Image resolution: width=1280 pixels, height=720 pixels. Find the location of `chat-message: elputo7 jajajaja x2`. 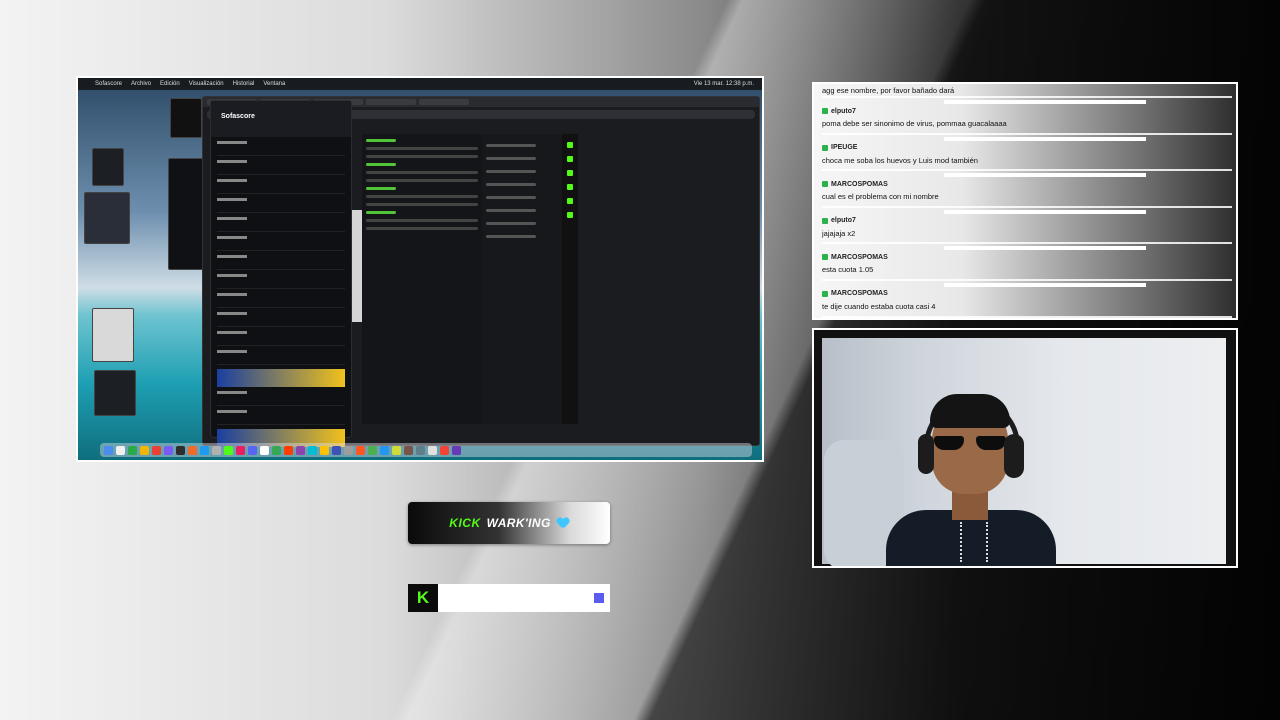

chat-message: elputo7 jajajaja x2 is located at coordinates (1025, 228).